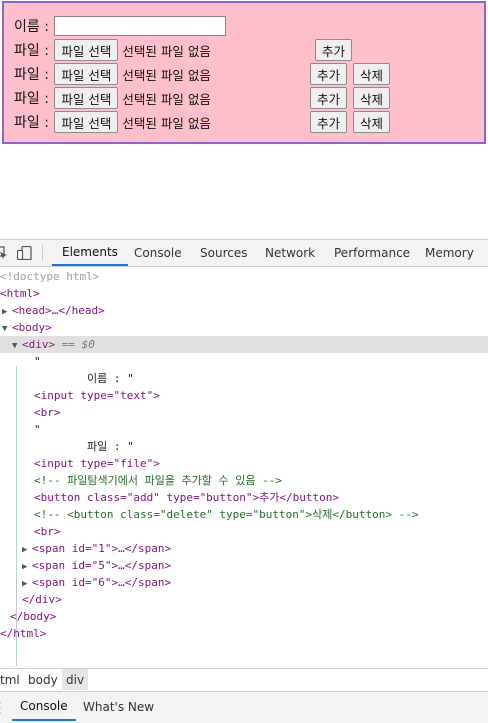 This screenshot has height=723, width=488. I want to click on tab-console: Console, so click(158, 253).